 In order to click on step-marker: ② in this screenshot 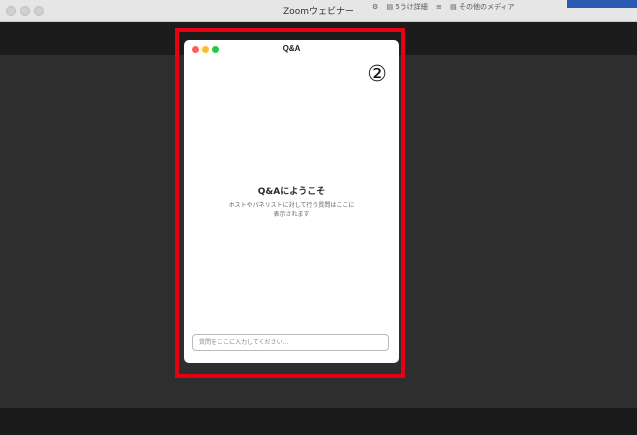, I will do `click(377, 74)`.